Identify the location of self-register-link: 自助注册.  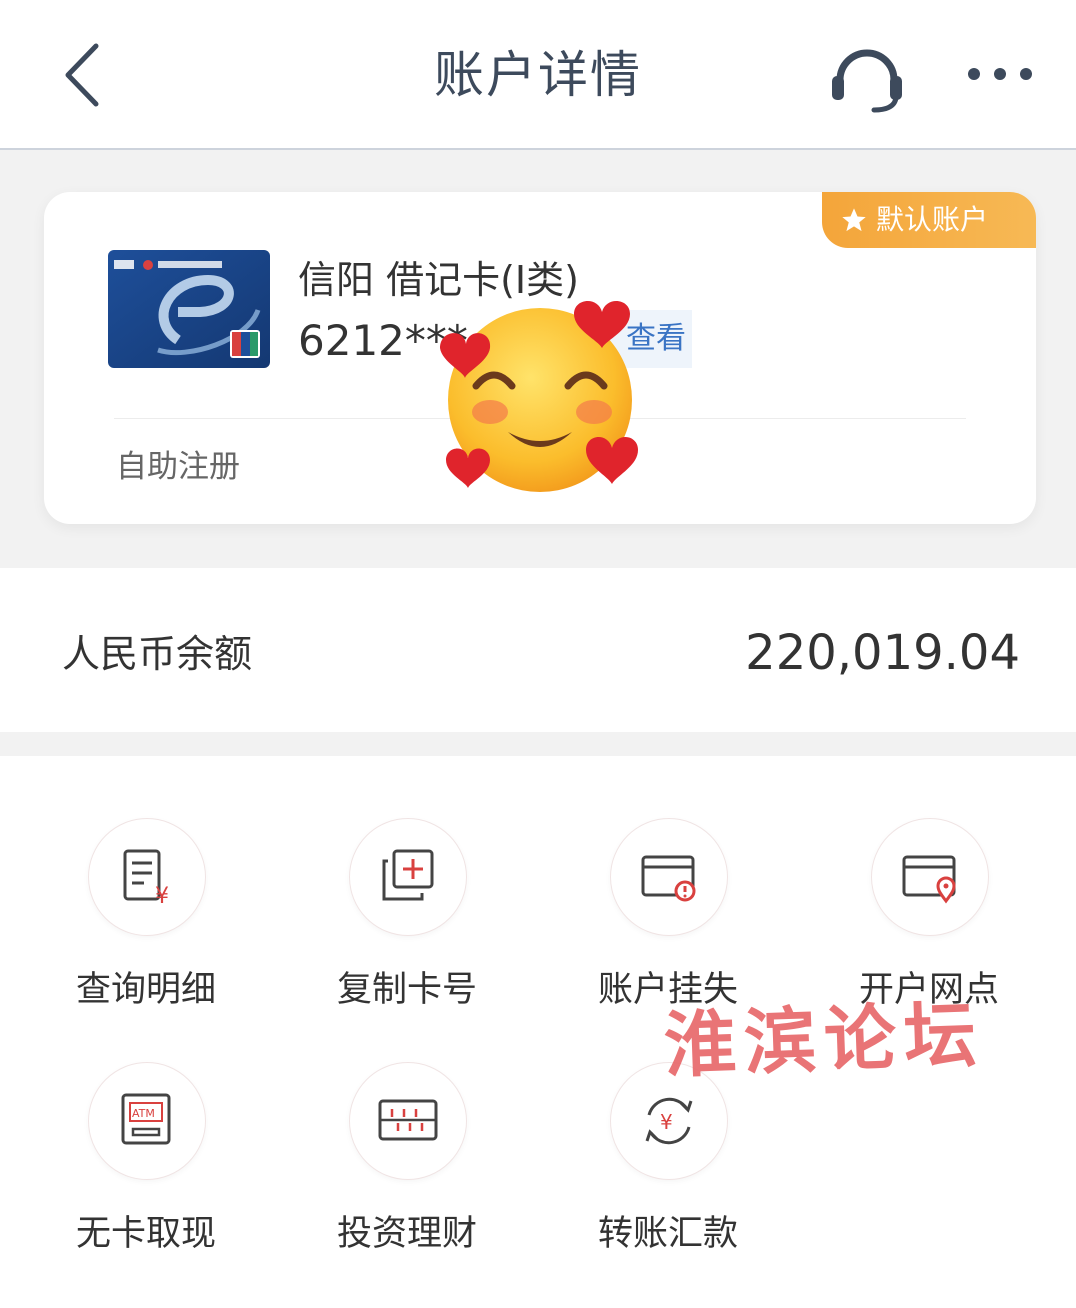
(178, 467).